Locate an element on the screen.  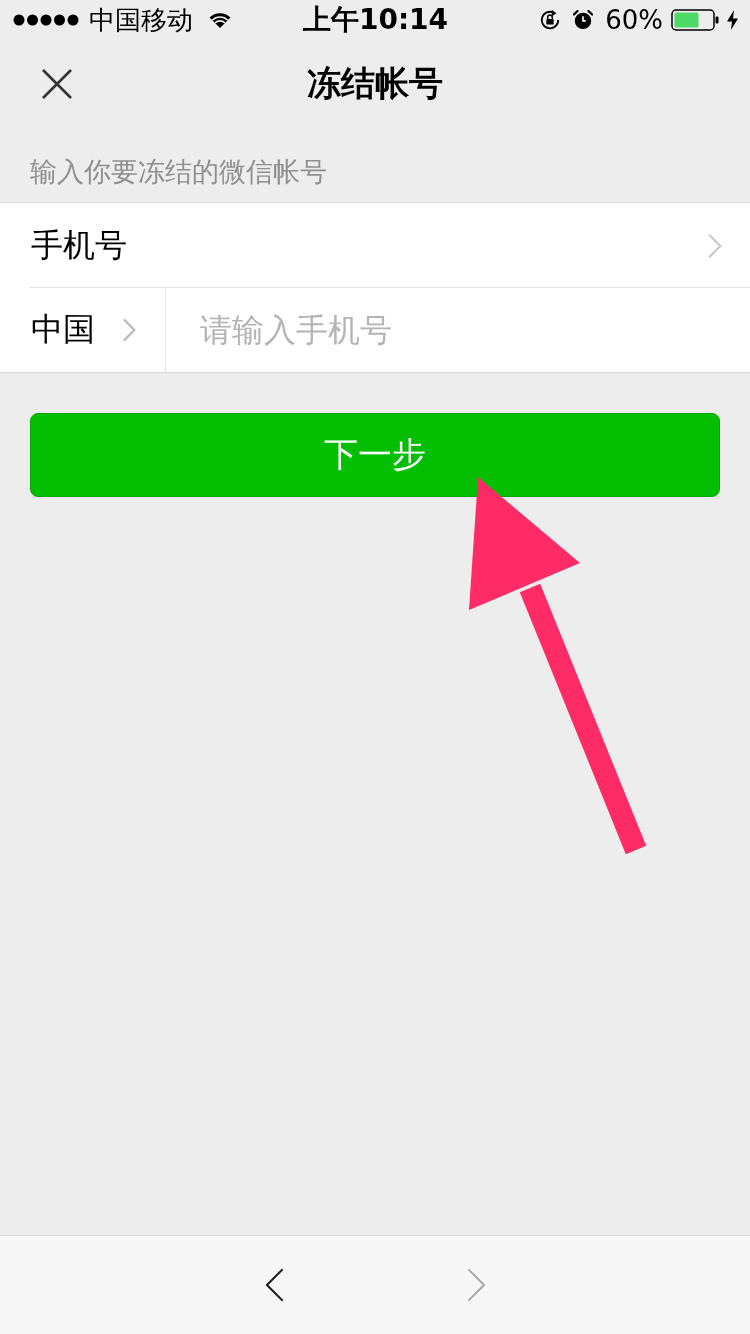
battery-percentage: 60% is located at coordinates (634, 20).